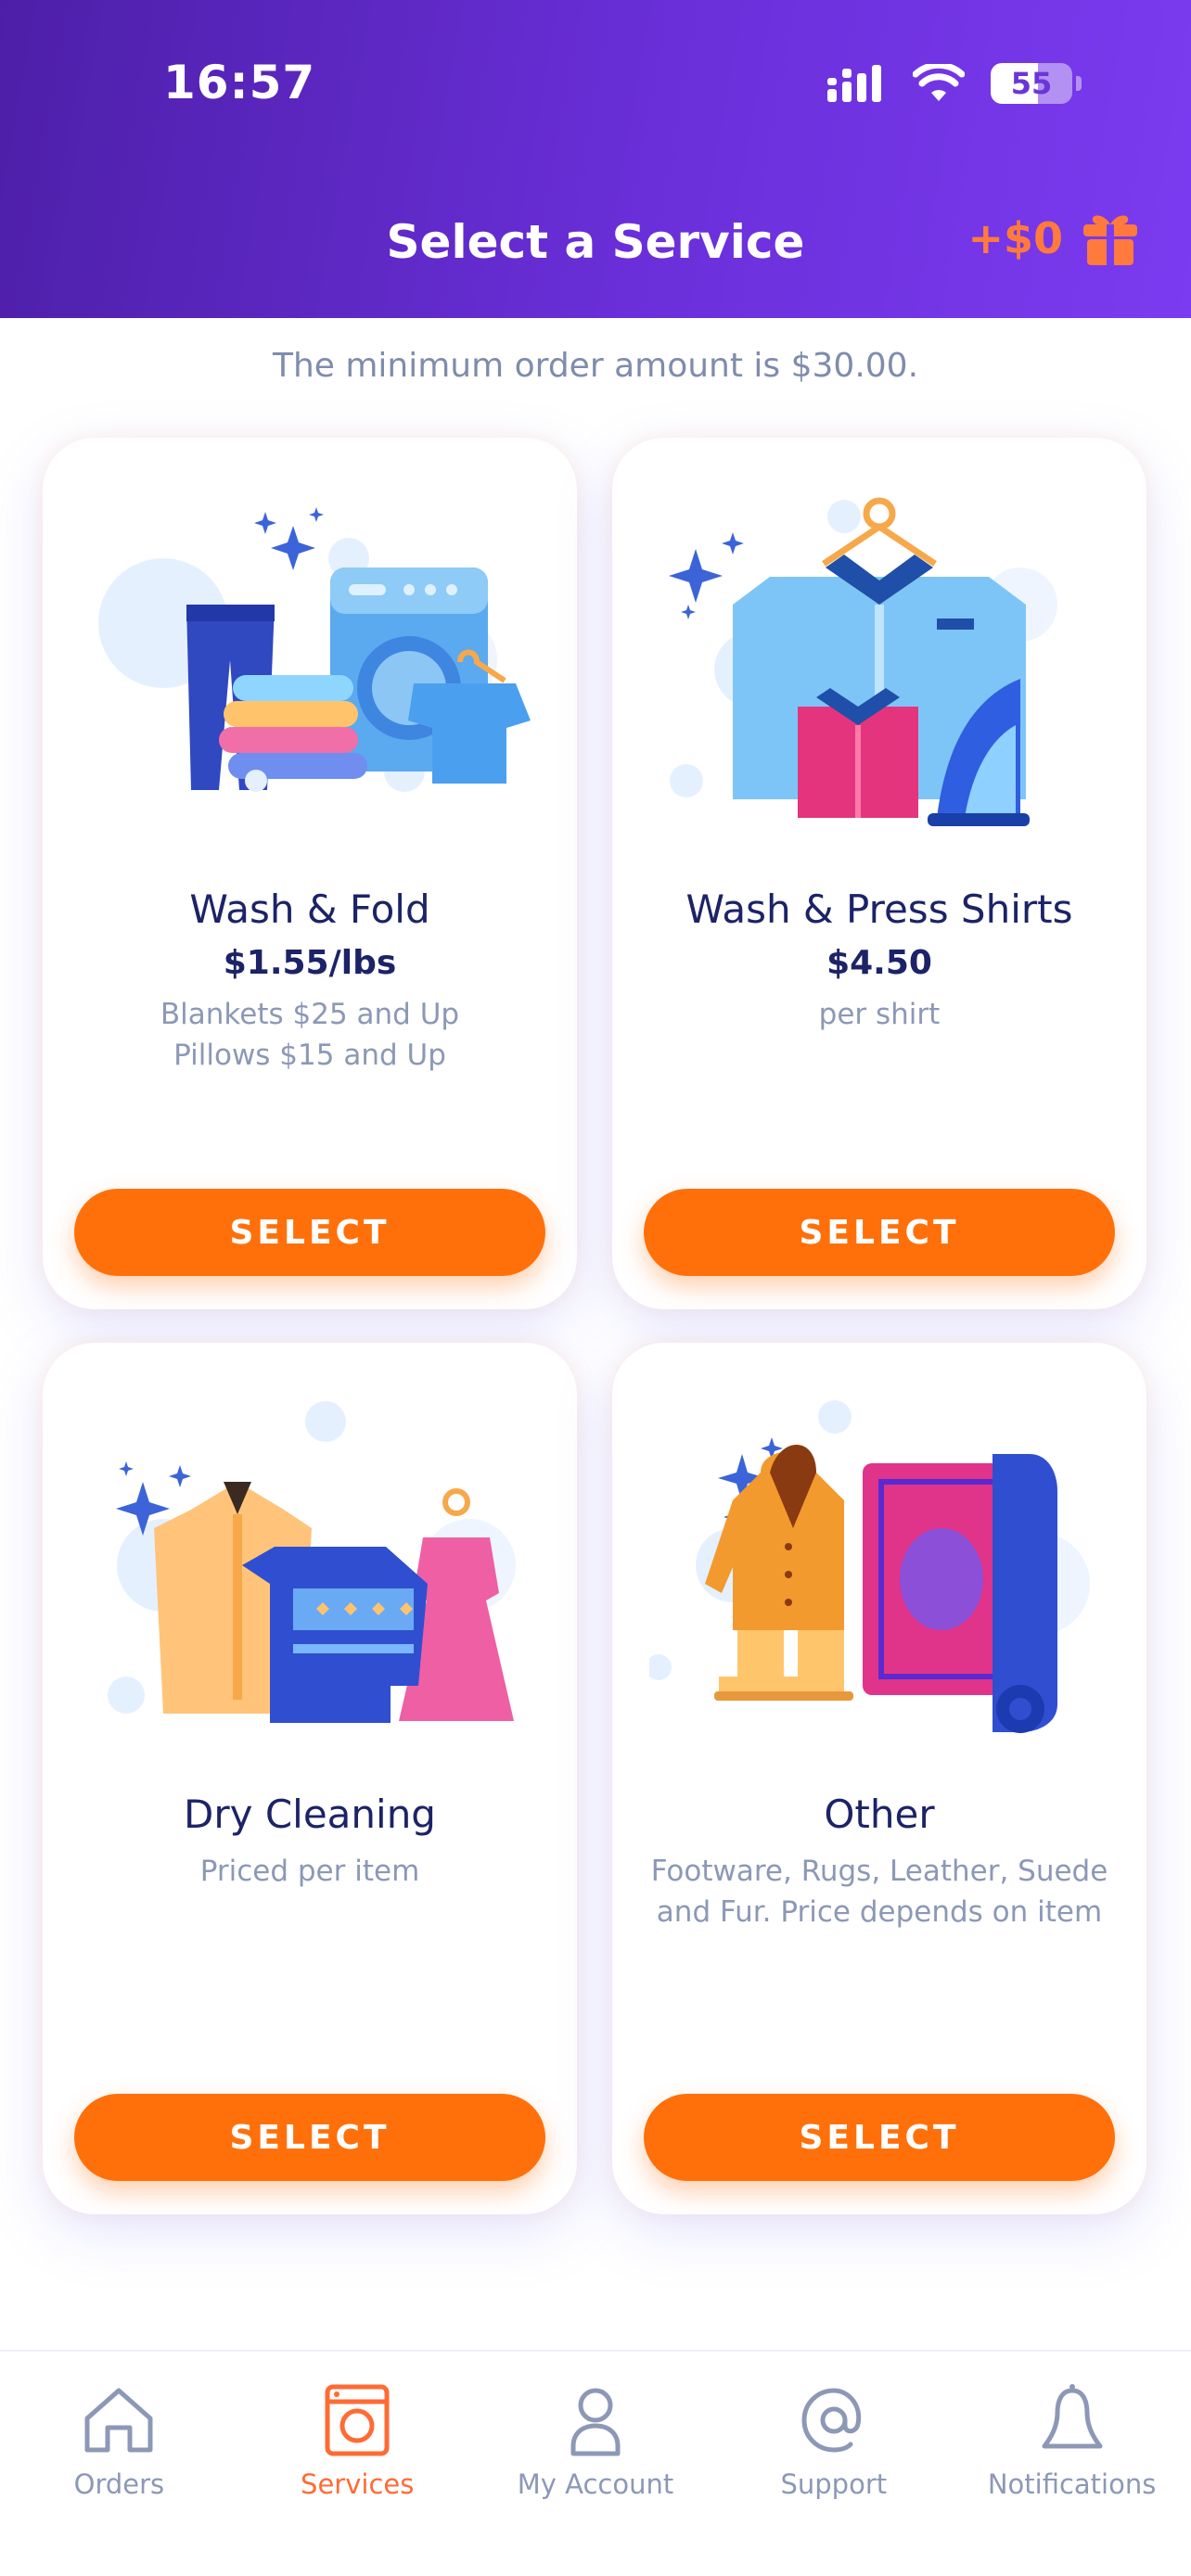  Describe the element at coordinates (834, 2484) in the screenshot. I see `nav-label: Support` at that location.